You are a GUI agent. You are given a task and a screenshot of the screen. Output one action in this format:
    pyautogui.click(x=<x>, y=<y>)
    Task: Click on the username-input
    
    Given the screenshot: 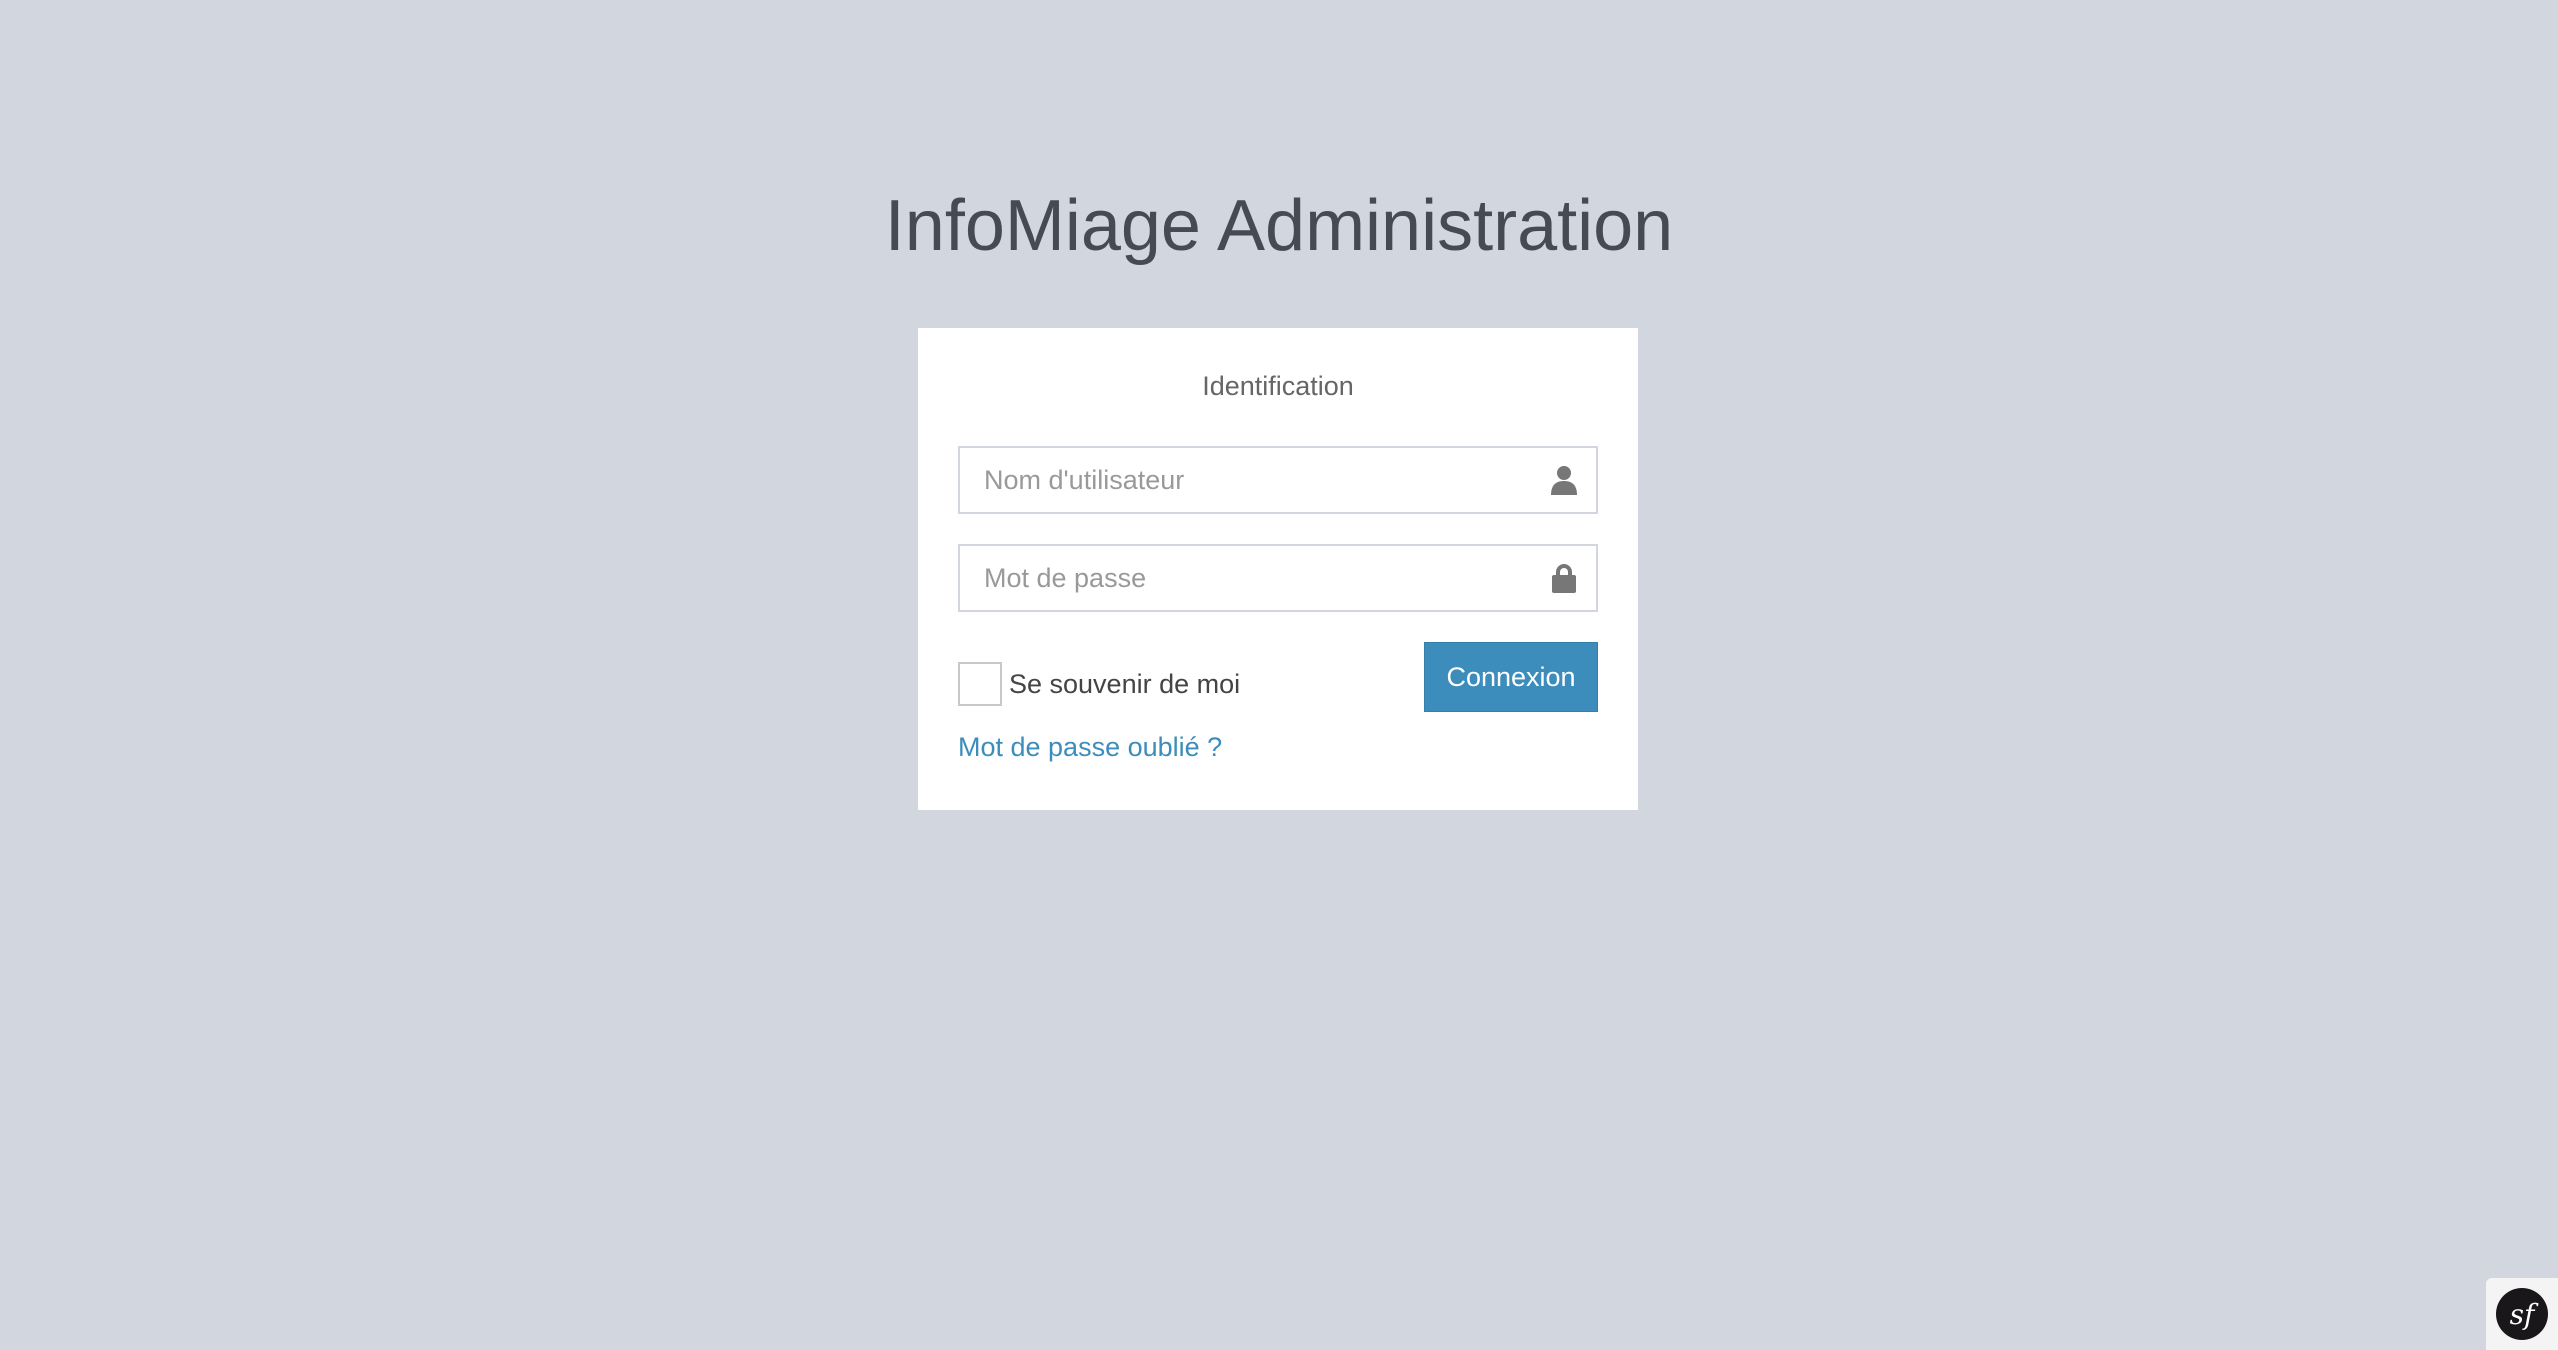 What is the action you would take?
    pyautogui.click(x=1278, y=480)
    